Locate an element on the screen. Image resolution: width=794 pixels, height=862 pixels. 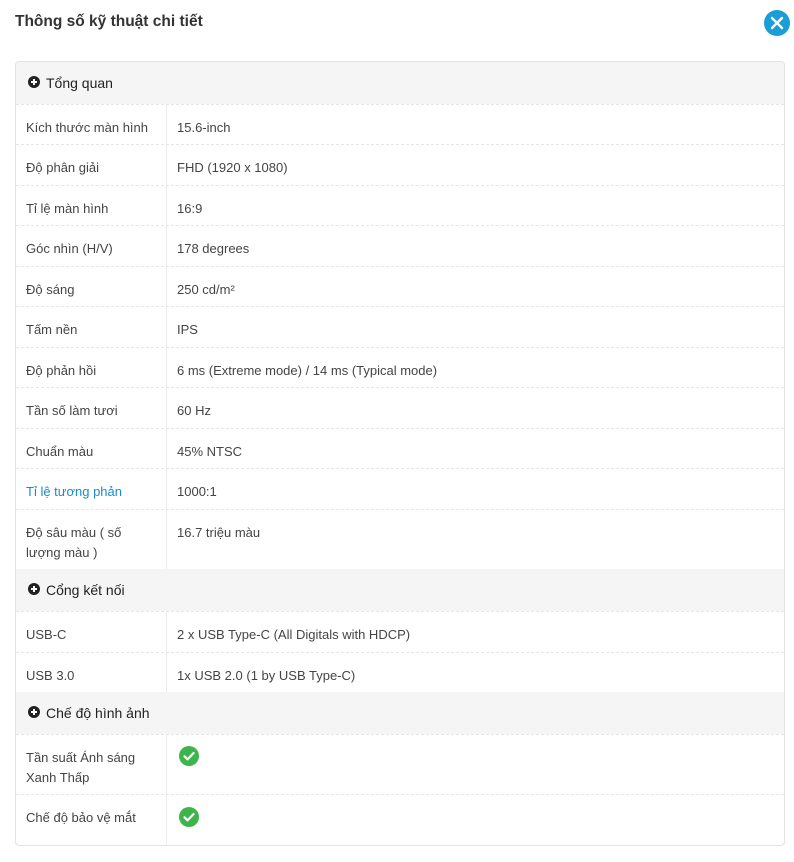
spec-value: 2 x USB Type-C (All Digitals with HDCP) is located at coordinates (294, 634).